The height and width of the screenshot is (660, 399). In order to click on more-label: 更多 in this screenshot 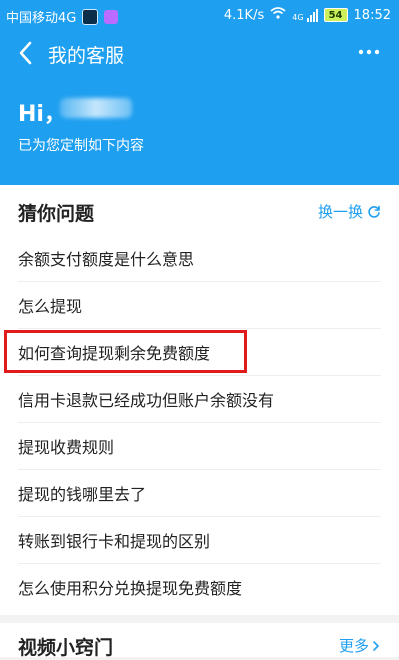, I will do `click(353, 646)`.